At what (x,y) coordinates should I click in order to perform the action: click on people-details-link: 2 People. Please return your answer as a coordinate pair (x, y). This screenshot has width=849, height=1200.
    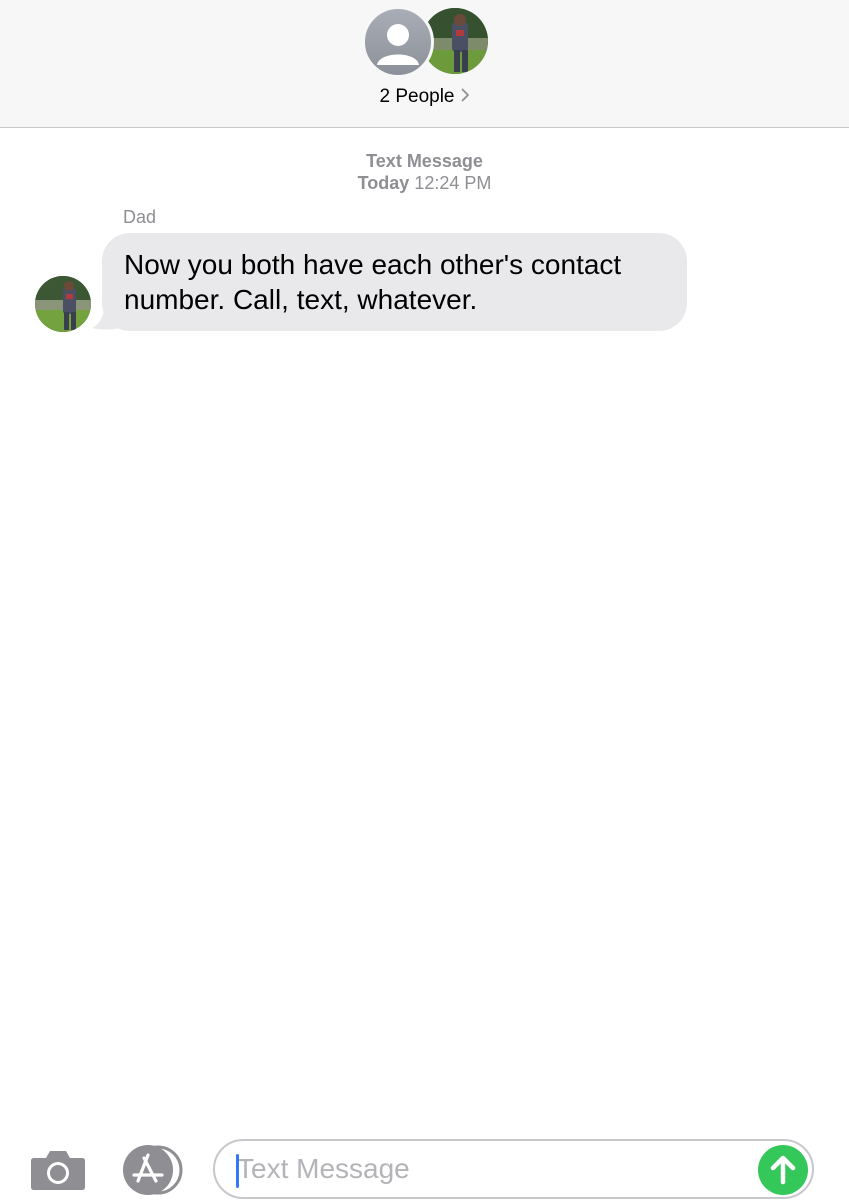
    Looking at the image, I should click on (424, 97).